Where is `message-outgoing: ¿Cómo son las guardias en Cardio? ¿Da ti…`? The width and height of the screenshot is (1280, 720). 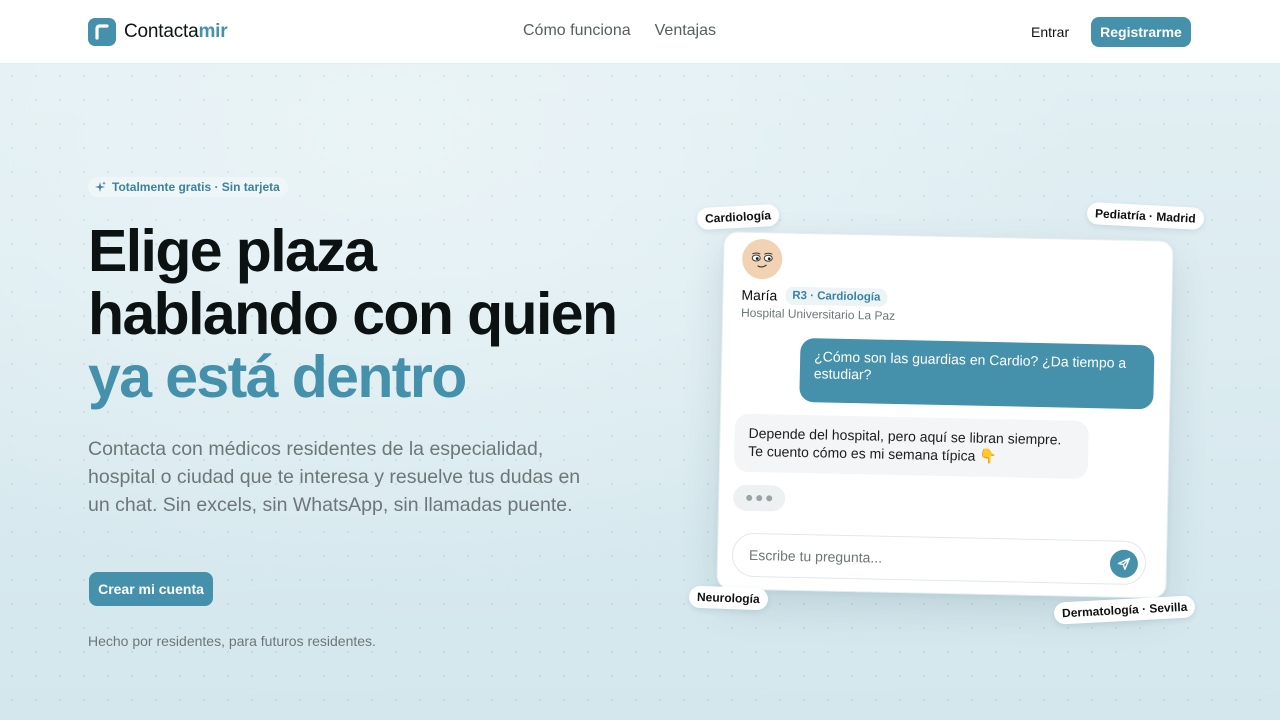 message-outgoing: ¿Cómo son las guardias en Cardio? ¿Da ti… is located at coordinates (977, 373).